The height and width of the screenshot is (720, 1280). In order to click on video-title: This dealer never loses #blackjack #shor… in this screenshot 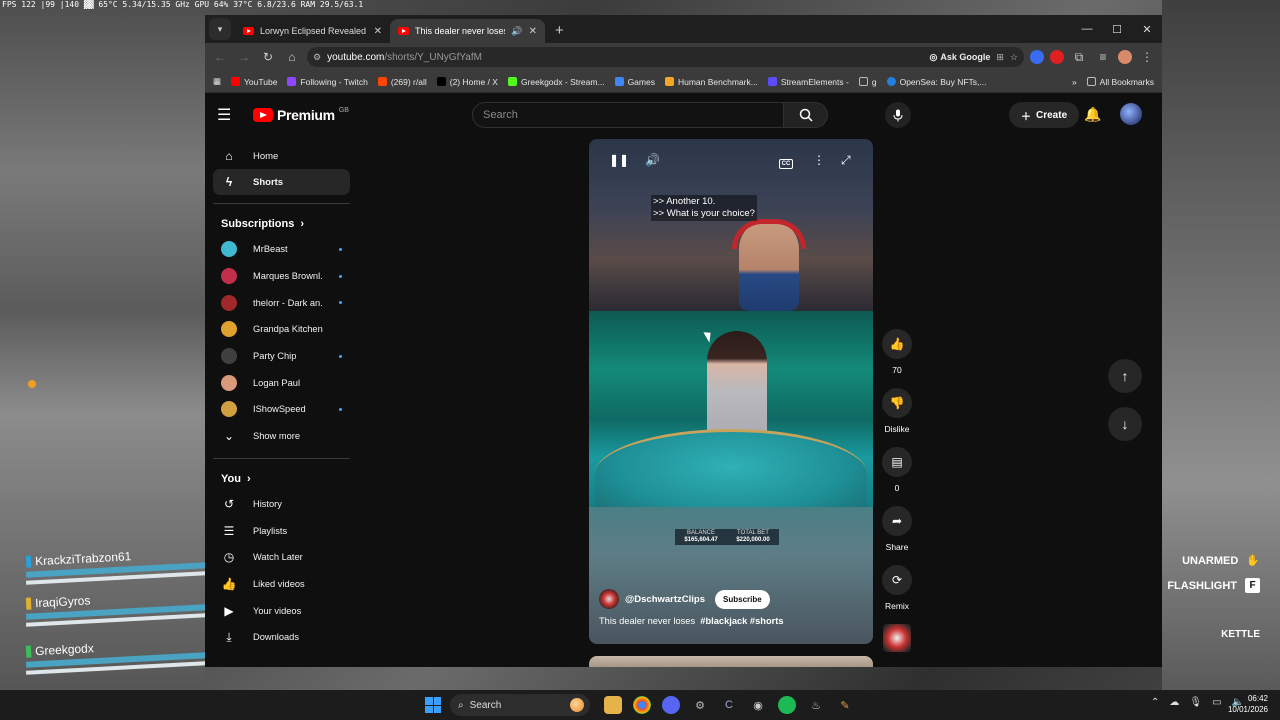, I will do `click(691, 621)`.